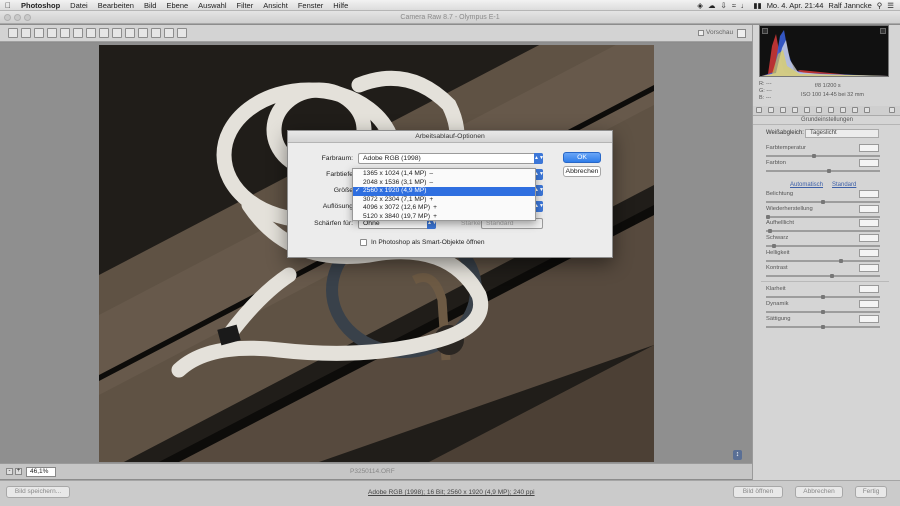 Image resolution: width=900 pixels, height=506 pixels. I want to click on slider-value-brightness, so click(869, 253).